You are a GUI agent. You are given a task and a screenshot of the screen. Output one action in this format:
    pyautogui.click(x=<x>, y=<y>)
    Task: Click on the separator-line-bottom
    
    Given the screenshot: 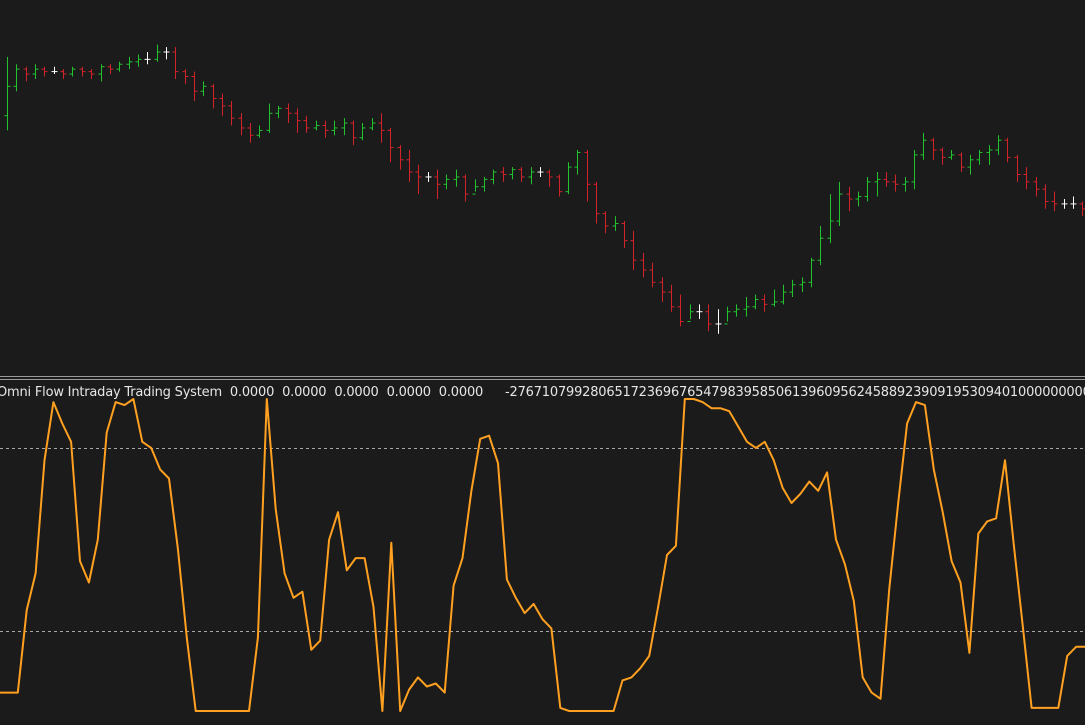 What is the action you would take?
    pyautogui.click(x=542, y=379)
    